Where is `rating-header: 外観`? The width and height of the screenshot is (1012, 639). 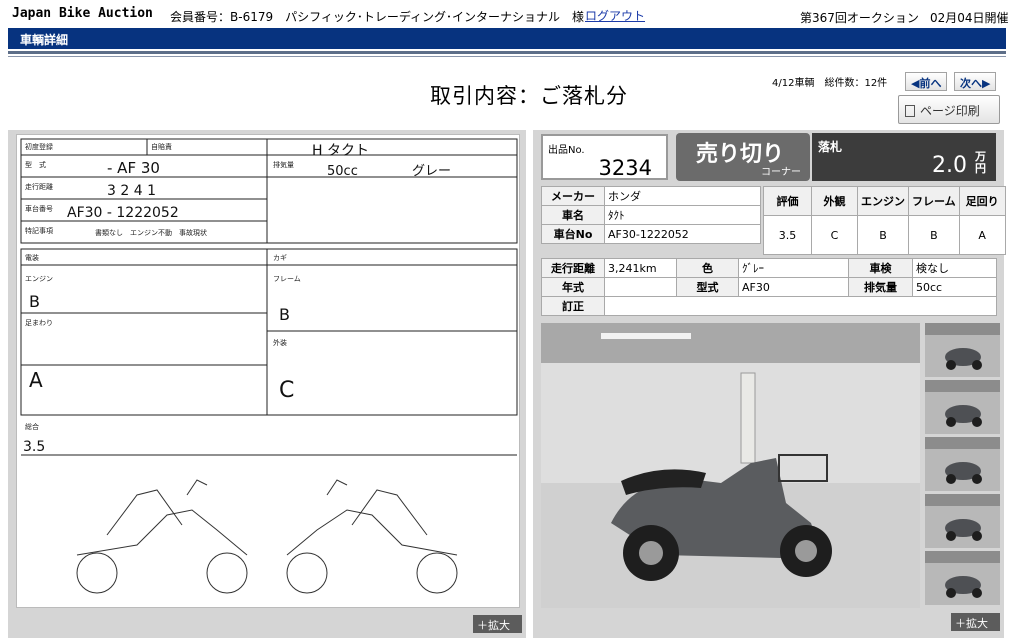 rating-header: 外観 is located at coordinates (834, 201).